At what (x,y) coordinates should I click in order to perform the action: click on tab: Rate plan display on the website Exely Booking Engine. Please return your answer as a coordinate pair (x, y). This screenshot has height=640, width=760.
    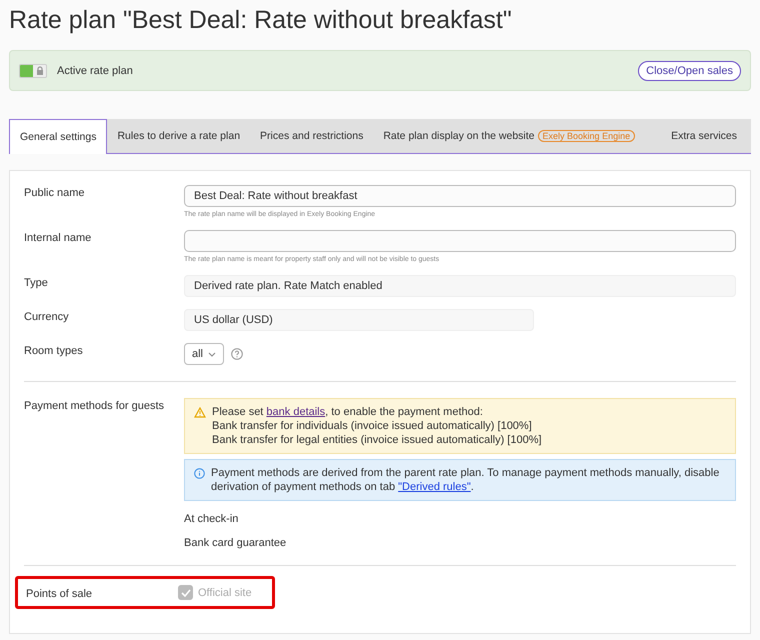
    Looking at the image, I should click on (509, 136).